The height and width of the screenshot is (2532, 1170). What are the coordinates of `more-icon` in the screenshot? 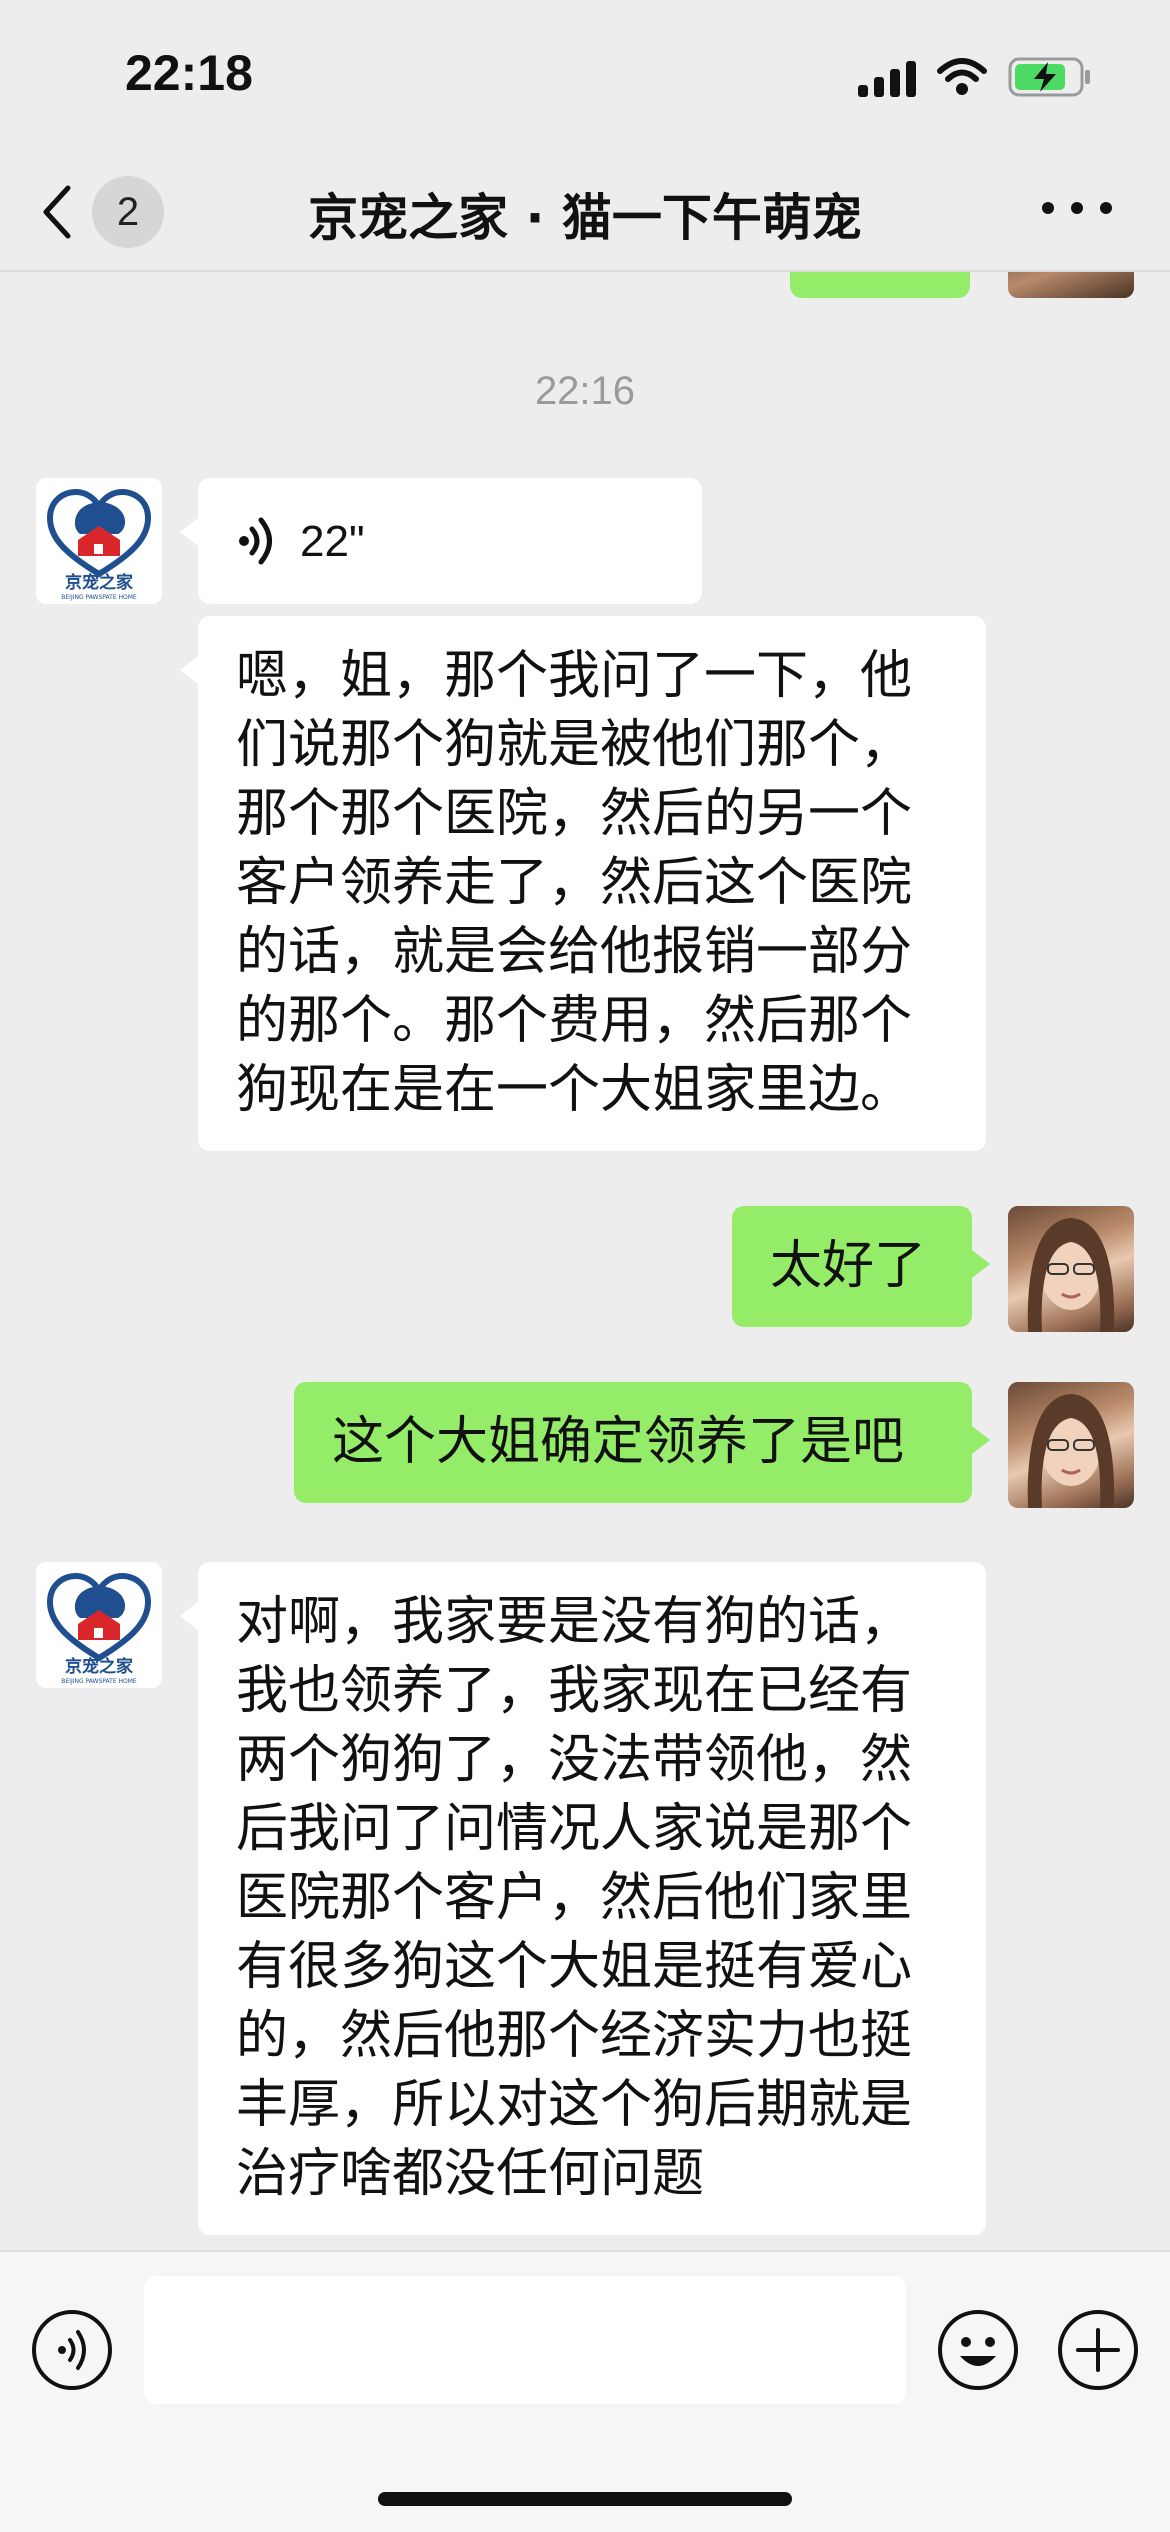 It's located at (1077, 208).